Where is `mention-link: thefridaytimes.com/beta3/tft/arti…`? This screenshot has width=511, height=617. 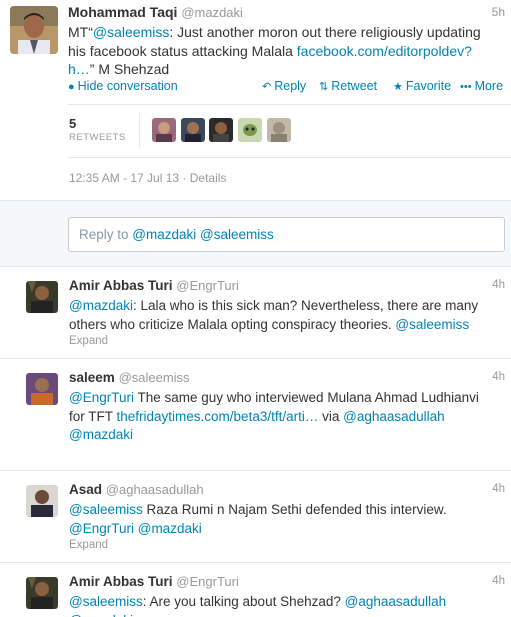
mention-link: thefridaytimes.com/beta3/tft/arti… is located at coordinates (218, 416).